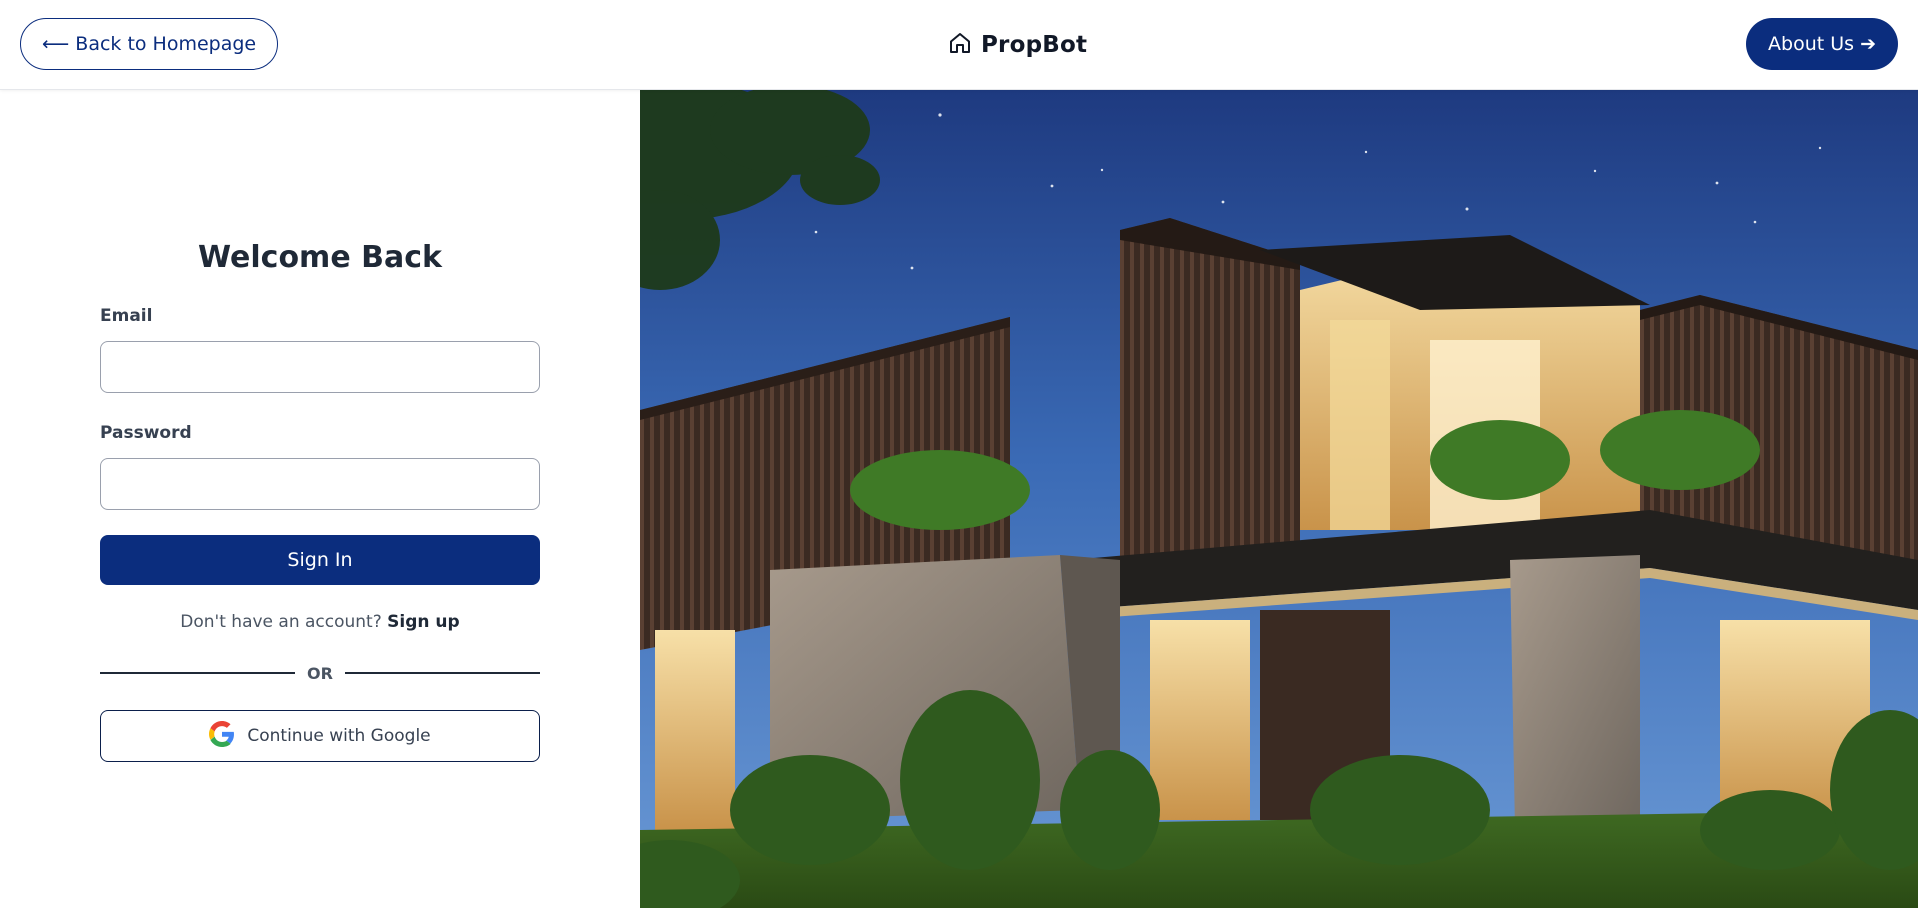  Describe the element at coordinates (1034, 45) in the screenshot. I see `brand-name: PropBot` at that location.